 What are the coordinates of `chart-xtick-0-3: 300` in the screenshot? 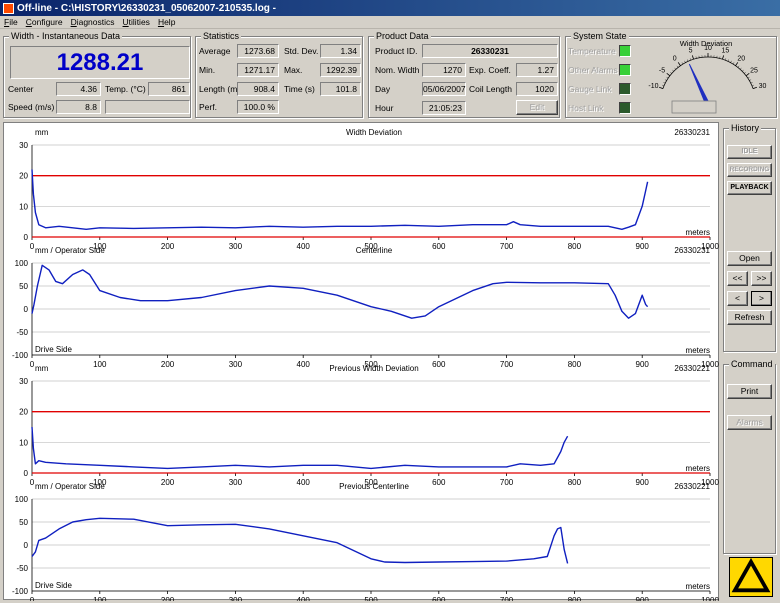 It's located at (236, 246).